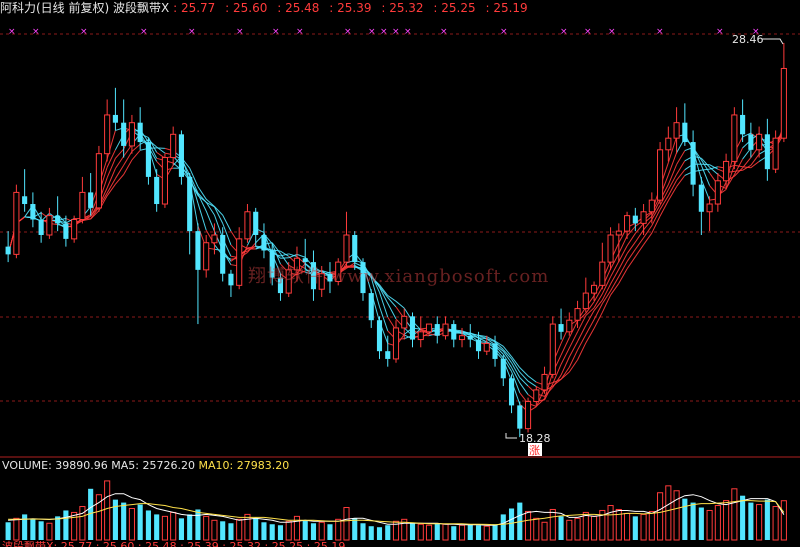 Image resolution: width=800 pixels, height=547 pixels. I want to click on volume-label: VOLUME:, so click(27, 465).